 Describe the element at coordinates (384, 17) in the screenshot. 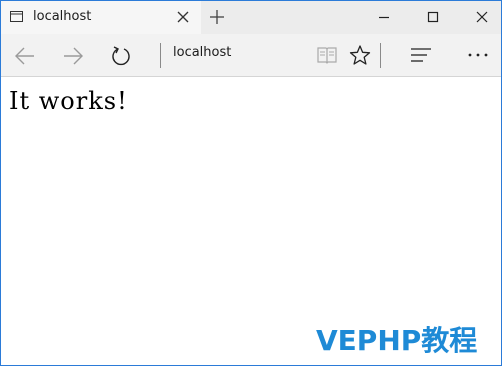

I see `minimize-icon` at that location.